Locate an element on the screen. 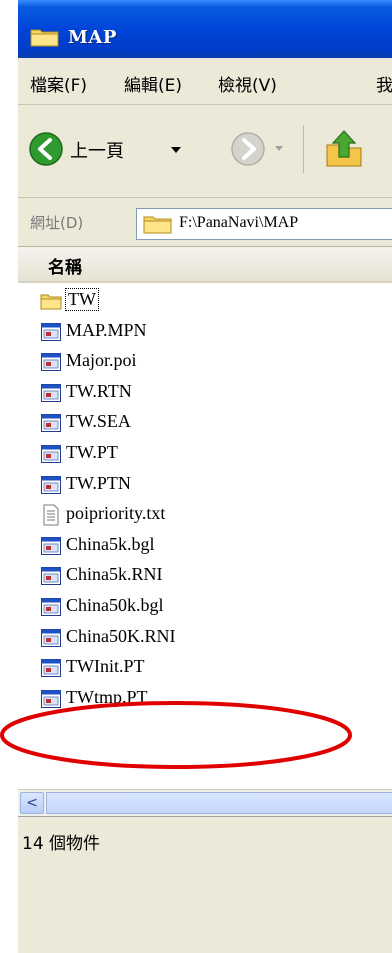 This screenshot has width=392, height=953. file-name: TWtmp.PT is located at coordinates (107, 696).